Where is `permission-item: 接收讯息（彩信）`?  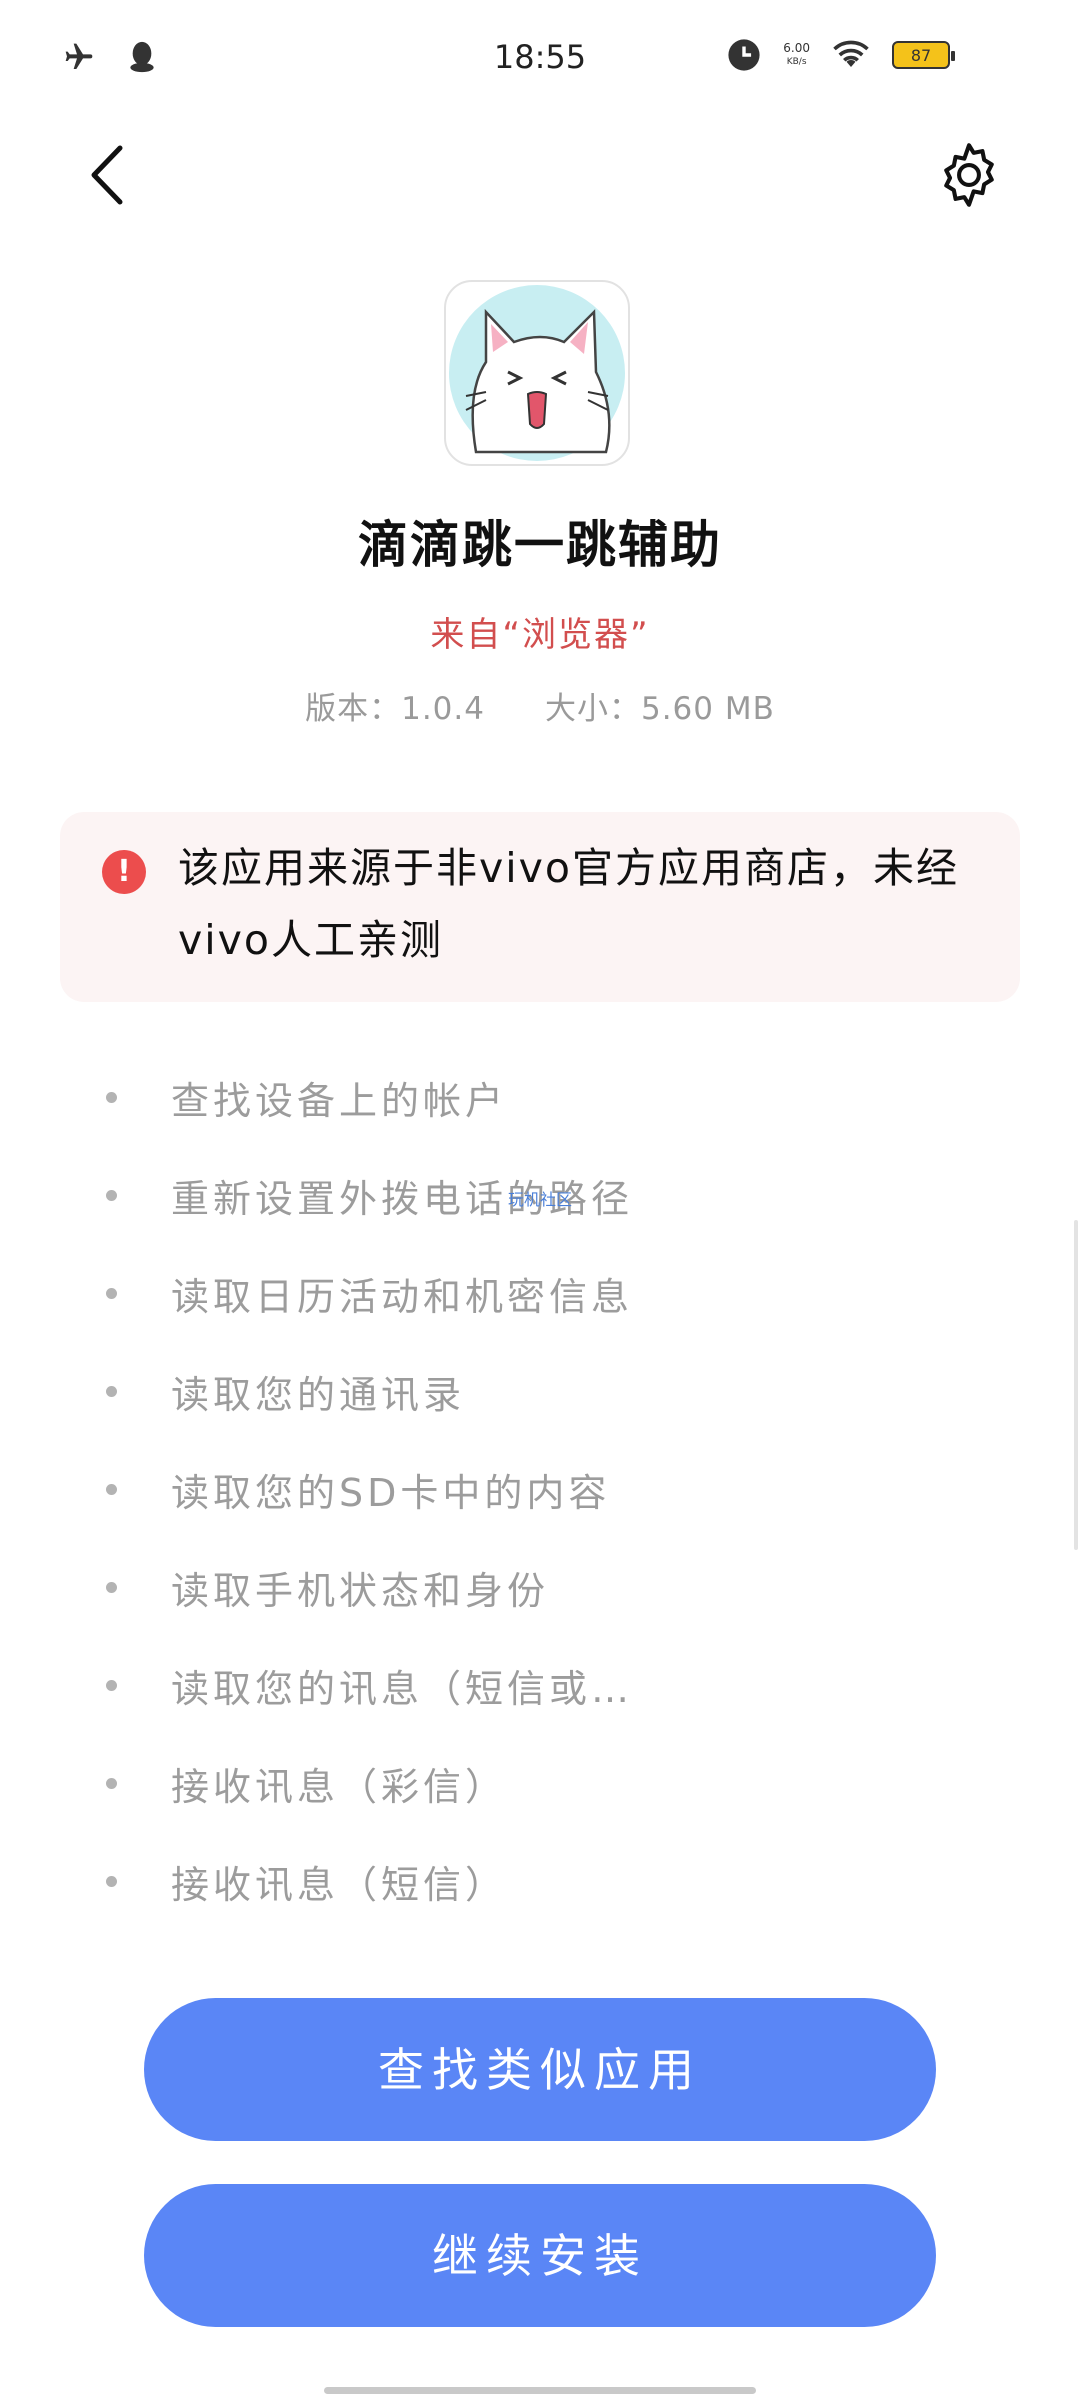 permission-item: 接收讯息（彩信） is located at coordinates (540, 1783).